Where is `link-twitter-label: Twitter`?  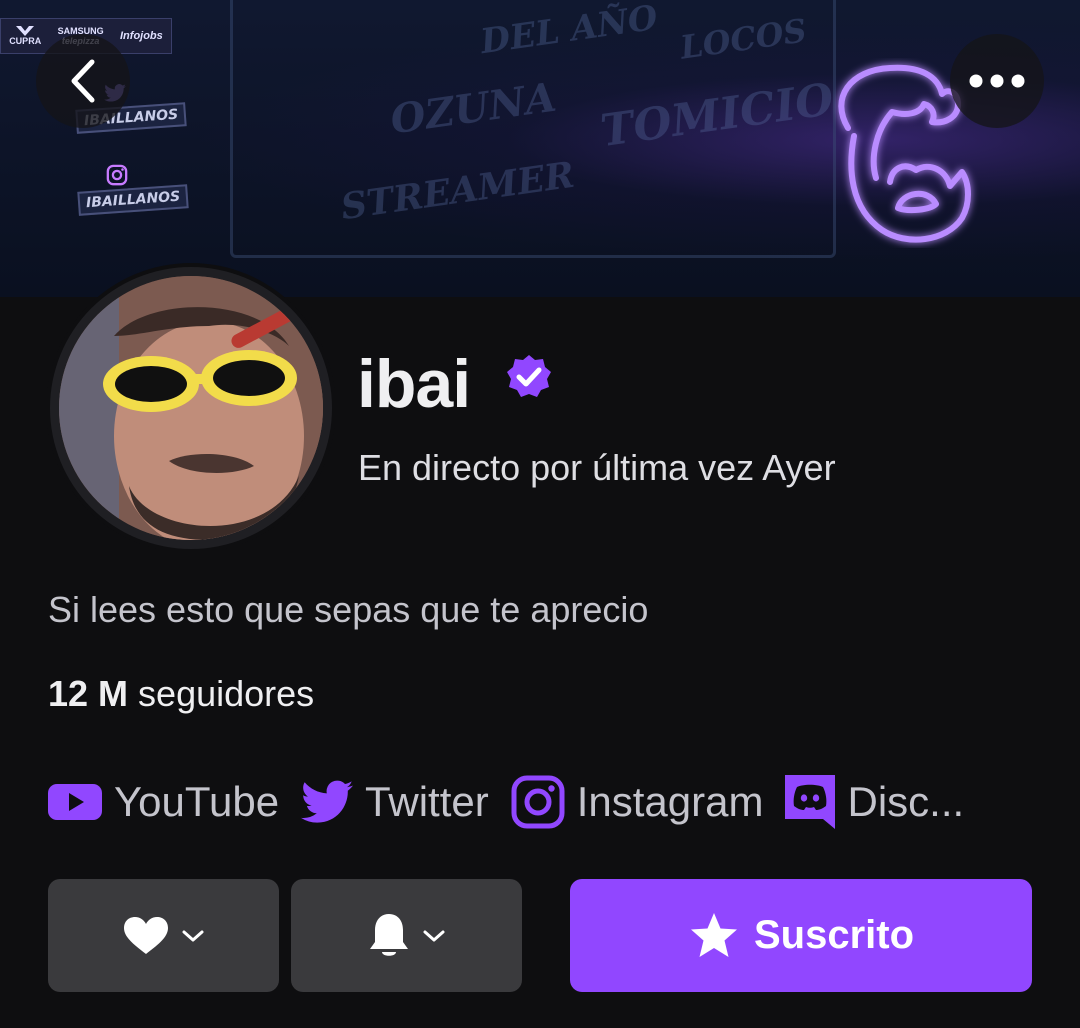
link-twitter-label: Twitter is located at coordinates (427, 801).